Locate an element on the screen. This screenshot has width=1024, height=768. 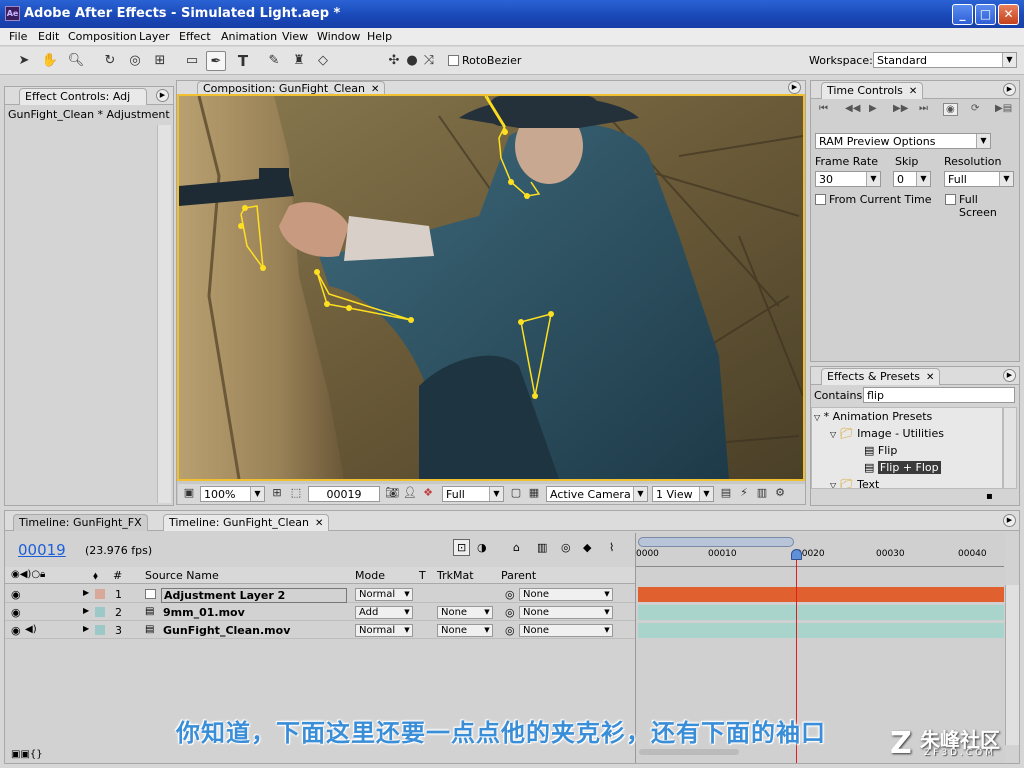
menu-edit: Edit is located at coordinates (48, 36).